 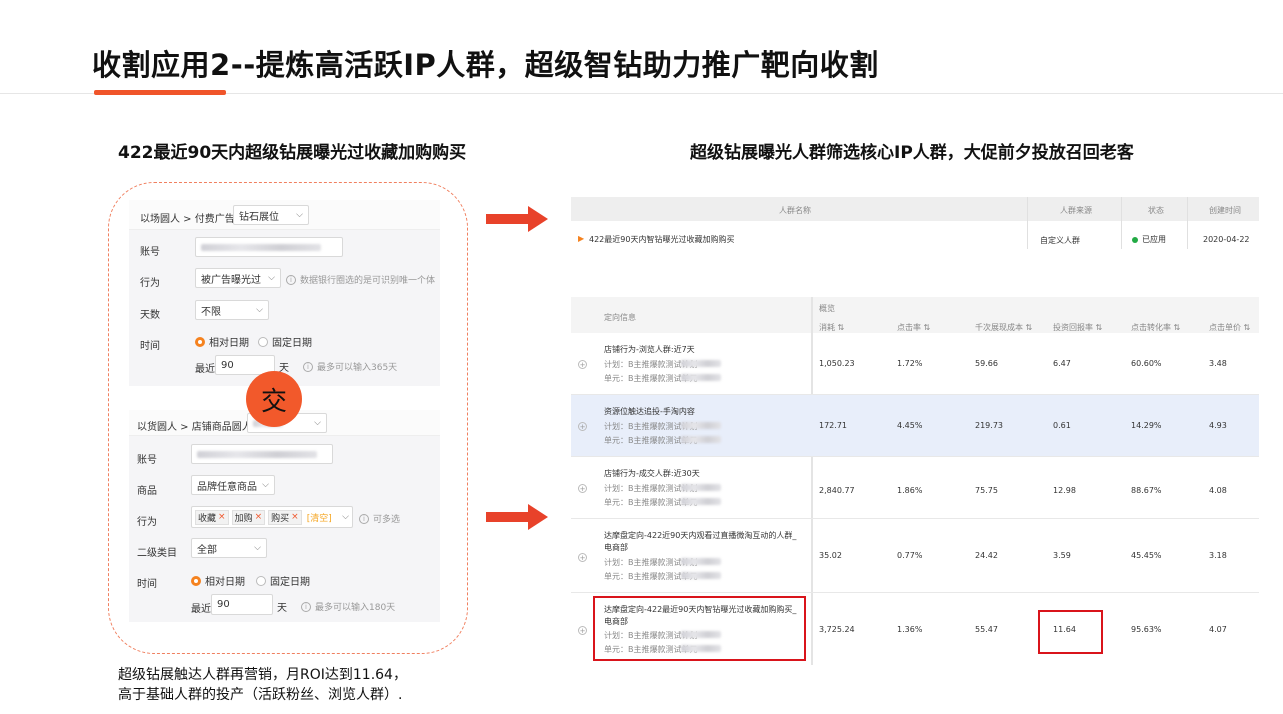 I want to click on cell: 2,840.77, so click(x=837, y=490).